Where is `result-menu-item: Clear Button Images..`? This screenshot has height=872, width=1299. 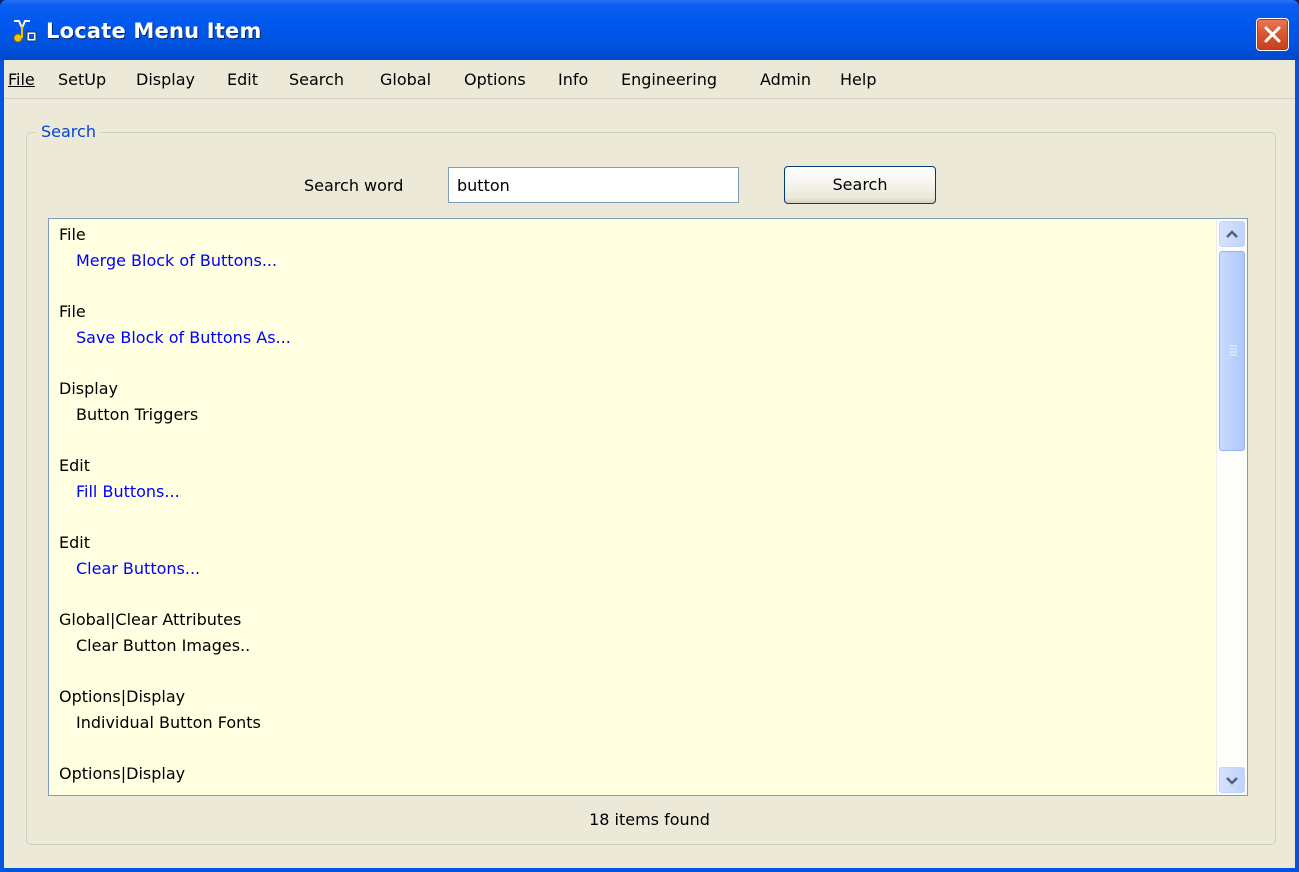 result-menu-item: Clear Button Images.. is located at coordinates (163, 645).